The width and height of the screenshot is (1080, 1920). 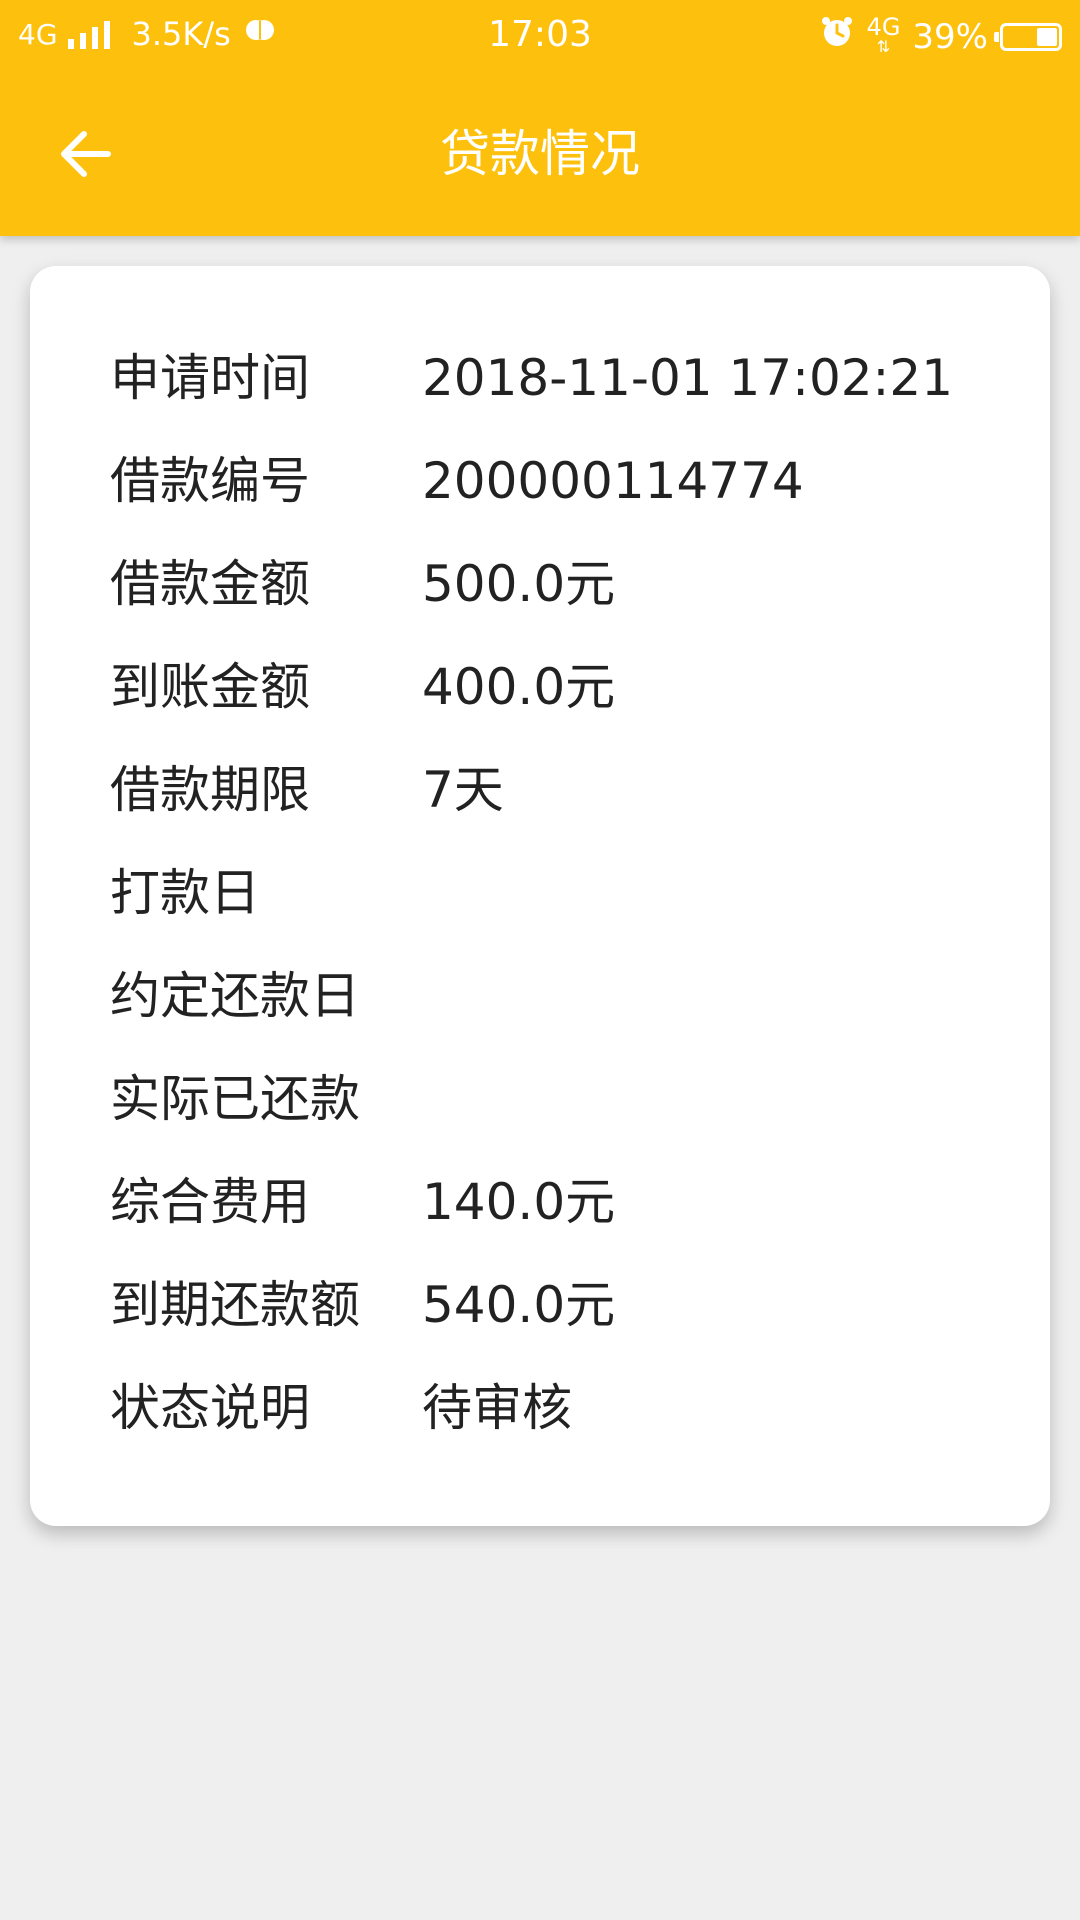 I want to click on data-transfer-icon: ⇅, so click(x=883, y=46).